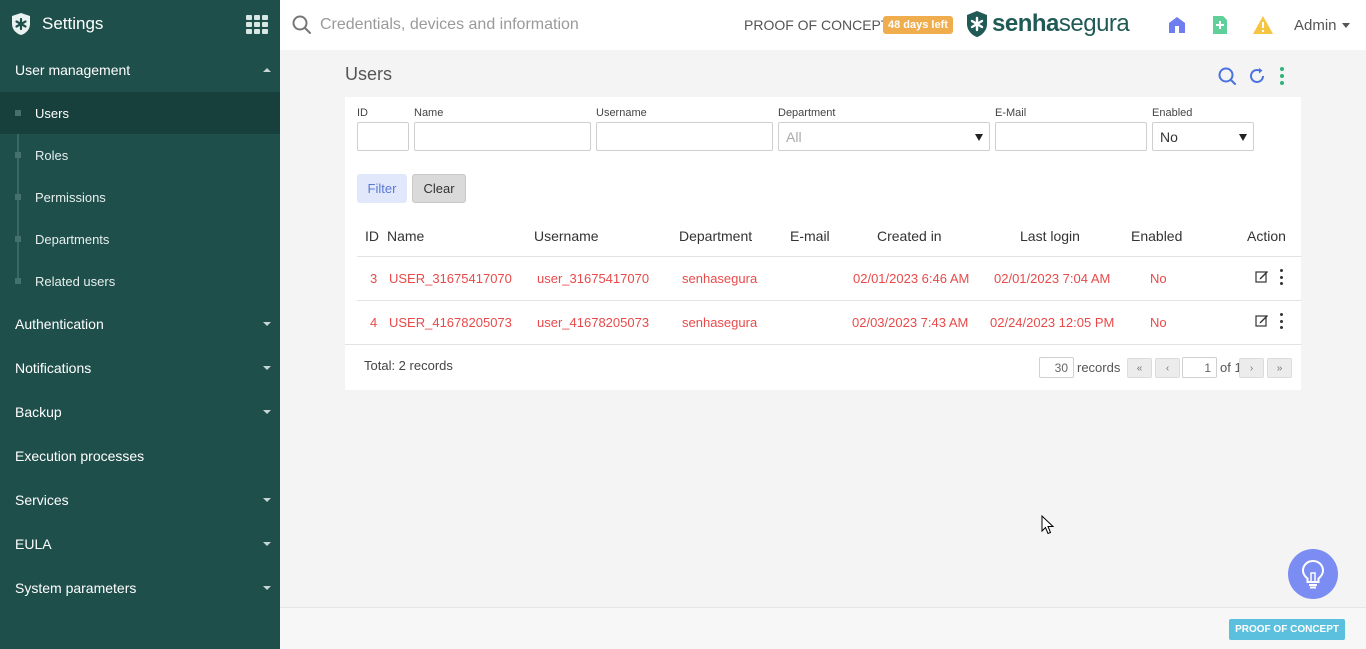  What do you see at coordinates (33, 544) in the screenshot?
I see `sidebar-section-label: EULA` at bounding box center [33, 544].